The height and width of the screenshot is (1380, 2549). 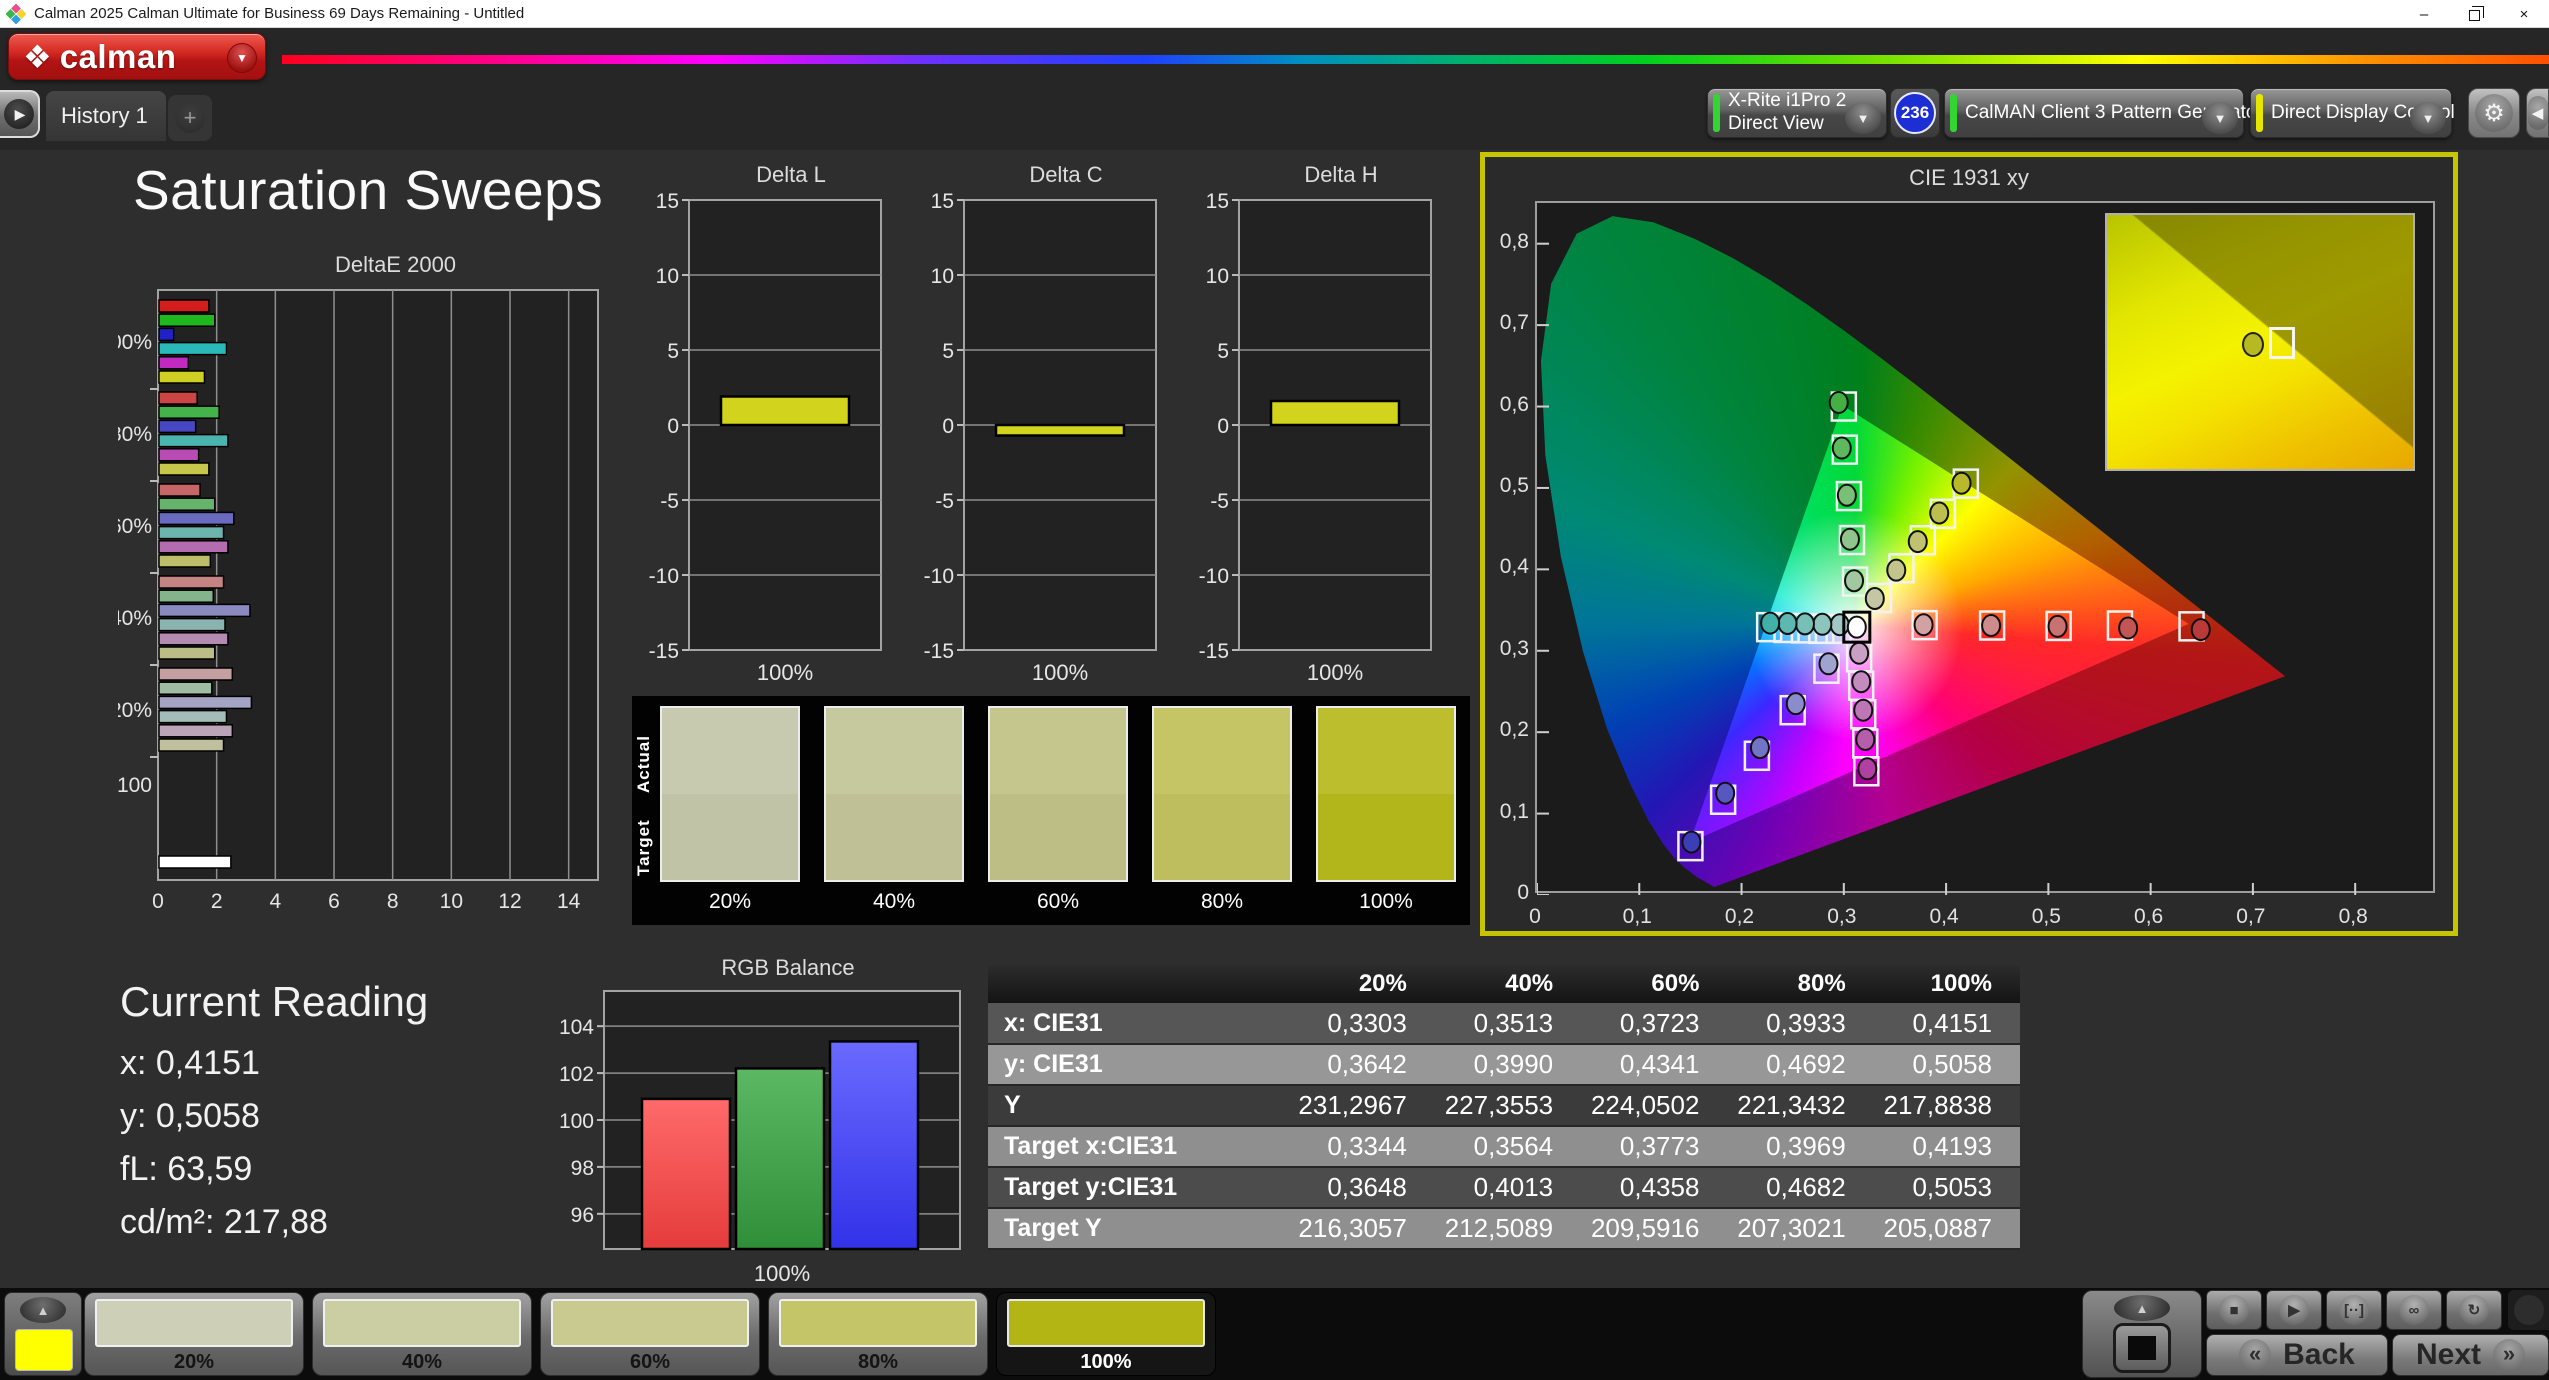 What do you see at coordinates (422, 1362) in the screenshot?
I see `pattern-label: 40%` at bounding box center [422, 1362].